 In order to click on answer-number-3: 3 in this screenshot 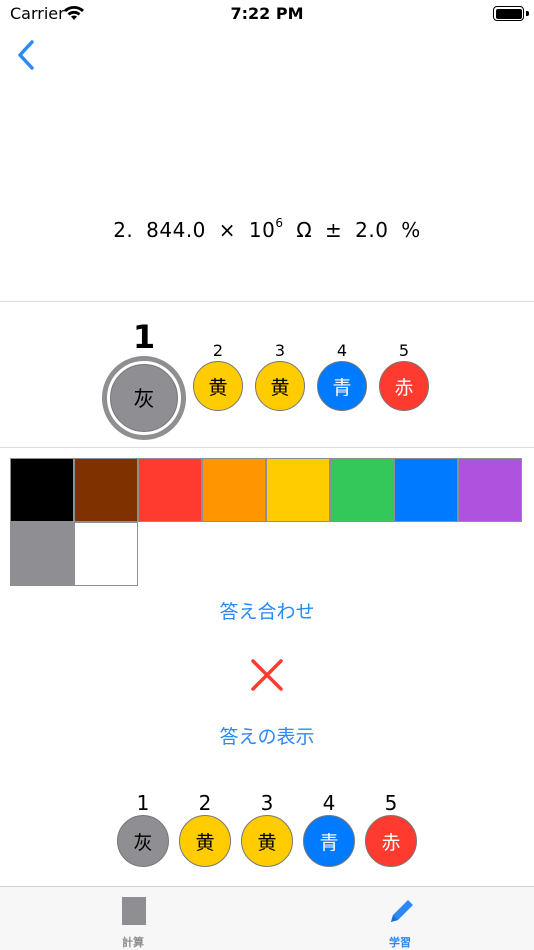, I will do `click(267, 803)`.